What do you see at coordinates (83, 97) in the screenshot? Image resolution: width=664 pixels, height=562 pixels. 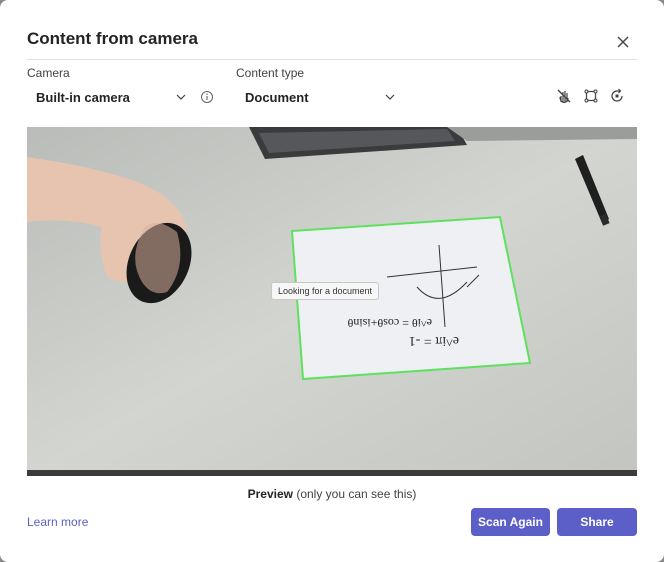 I see `camera-dropdown-value: Built-in camera` at bounding box center [83, 97].